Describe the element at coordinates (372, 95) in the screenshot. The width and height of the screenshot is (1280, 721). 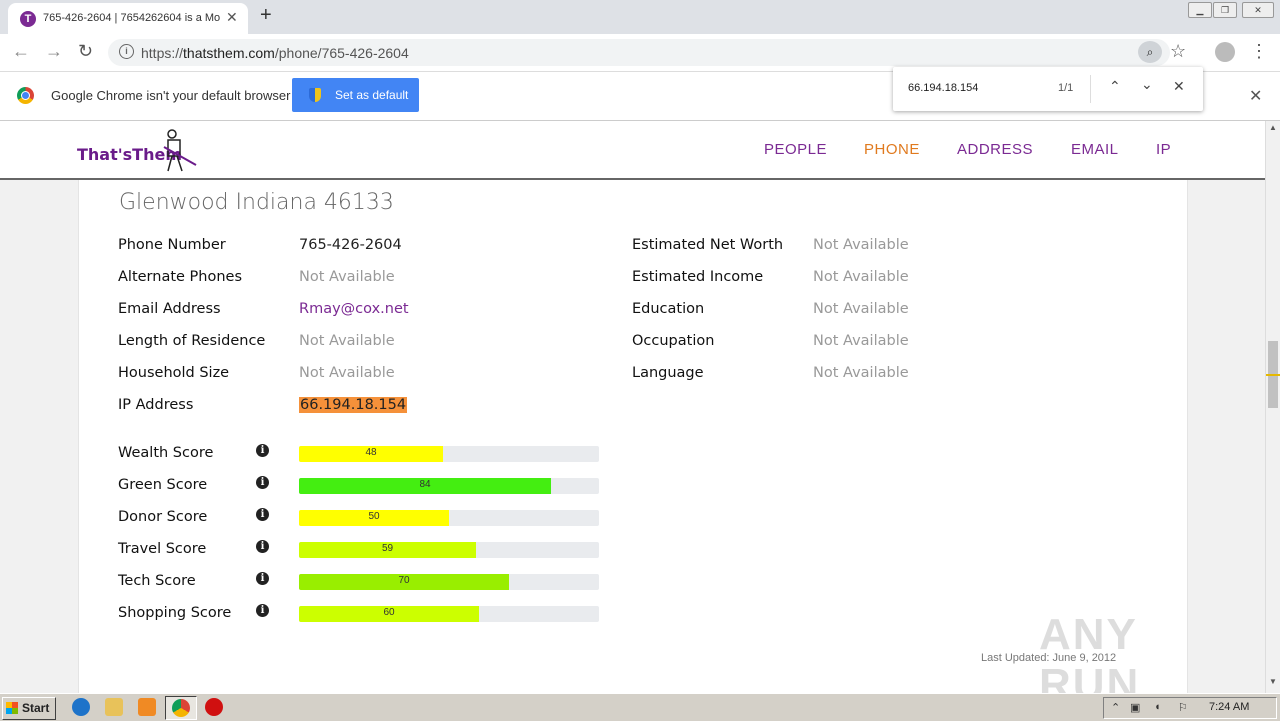
I see `set-as-default-label: Set as default` at that location.